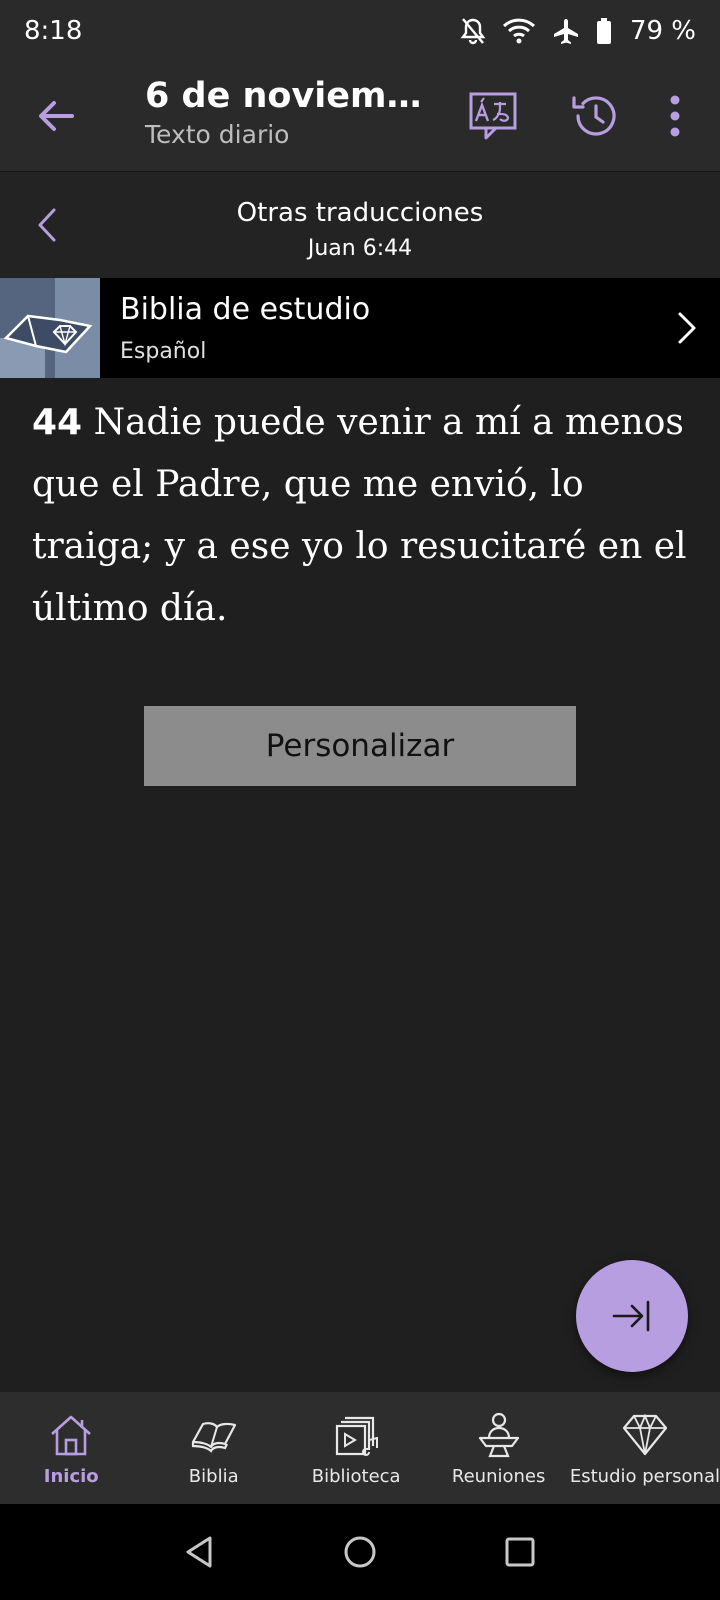 This screenshot has width=720, height=1600. Describe the element at coordinates (360, 213) in the screenshot. I see `translations-title: Otras traducciones` at that location.